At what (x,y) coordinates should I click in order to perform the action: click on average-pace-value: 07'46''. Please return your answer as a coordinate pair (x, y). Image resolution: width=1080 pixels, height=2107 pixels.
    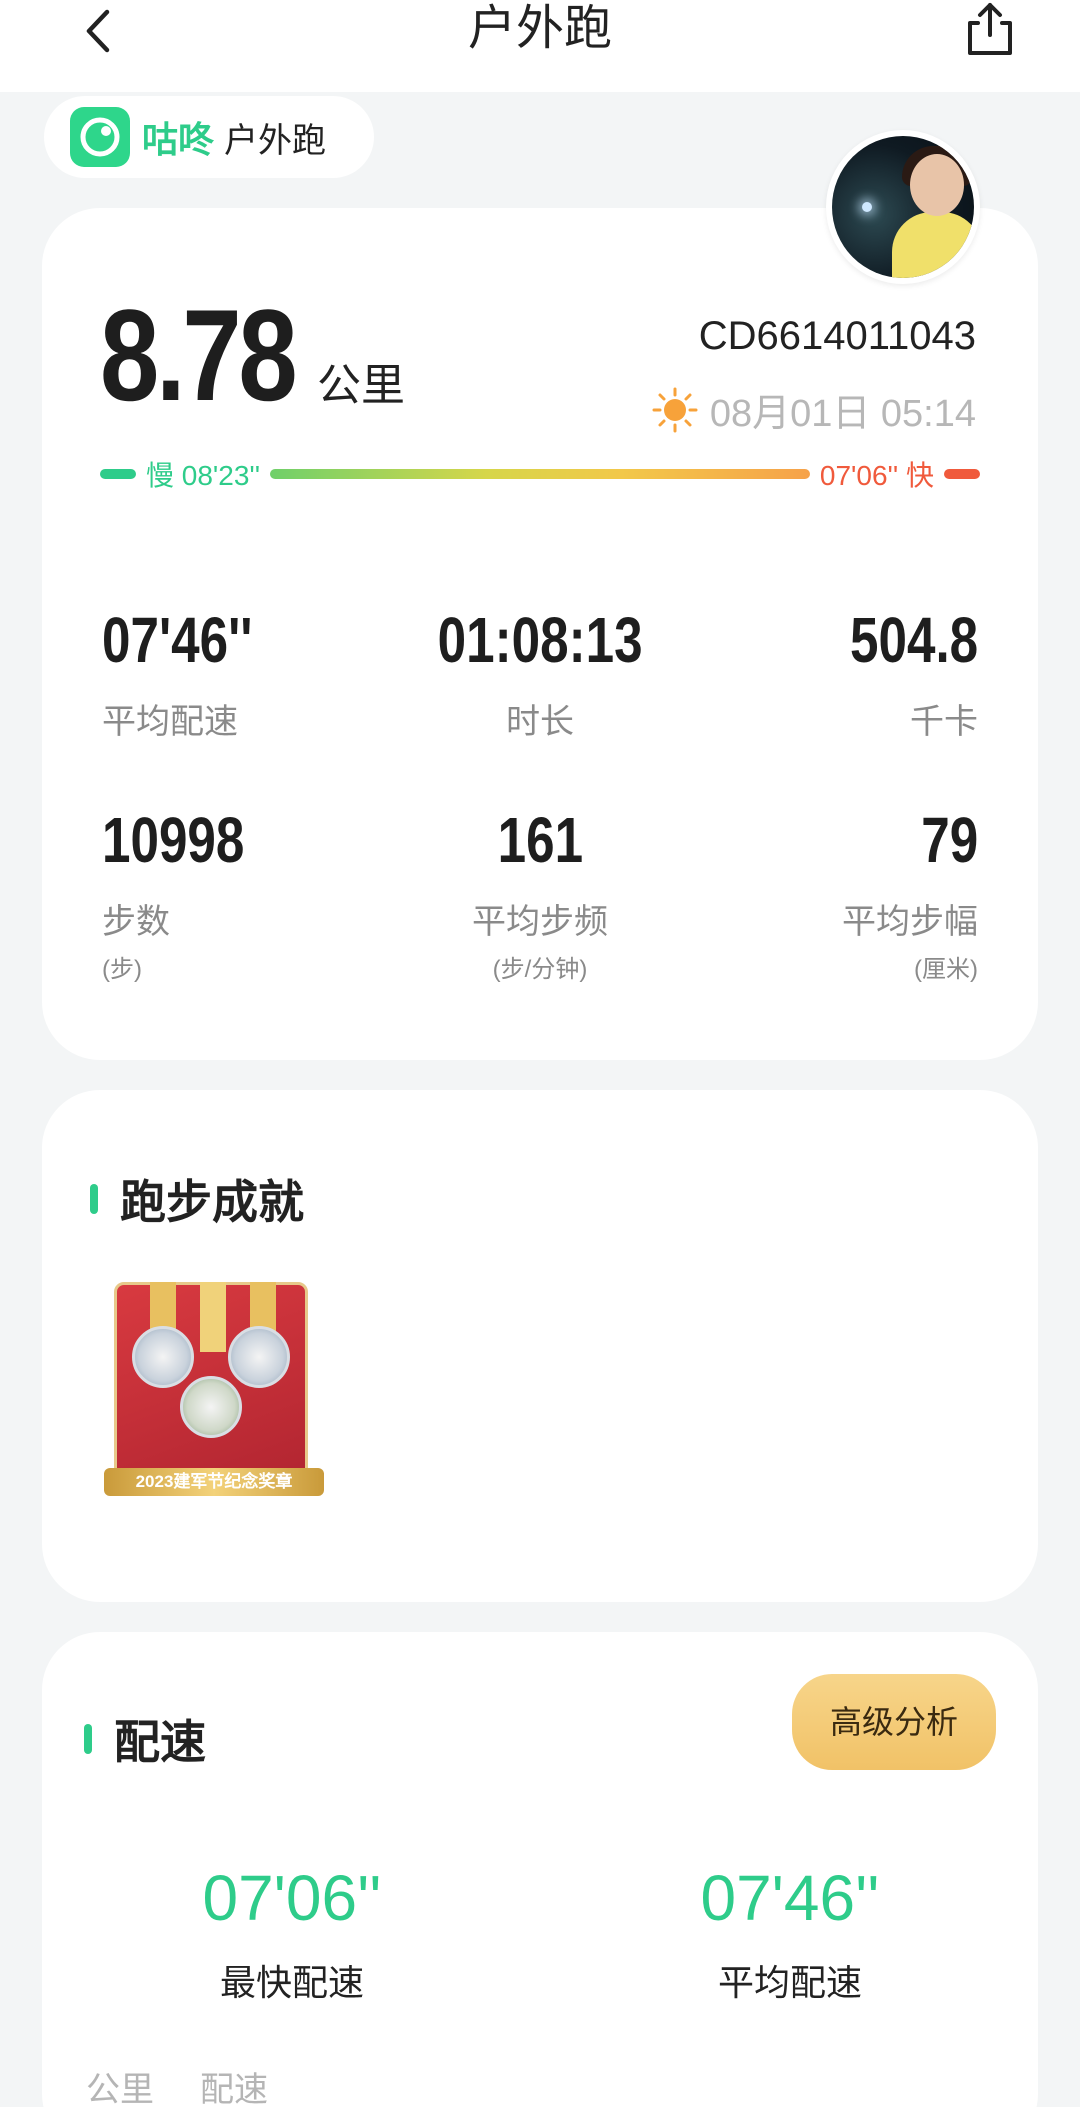
    Looking at the image, I should click on (790, 1898).